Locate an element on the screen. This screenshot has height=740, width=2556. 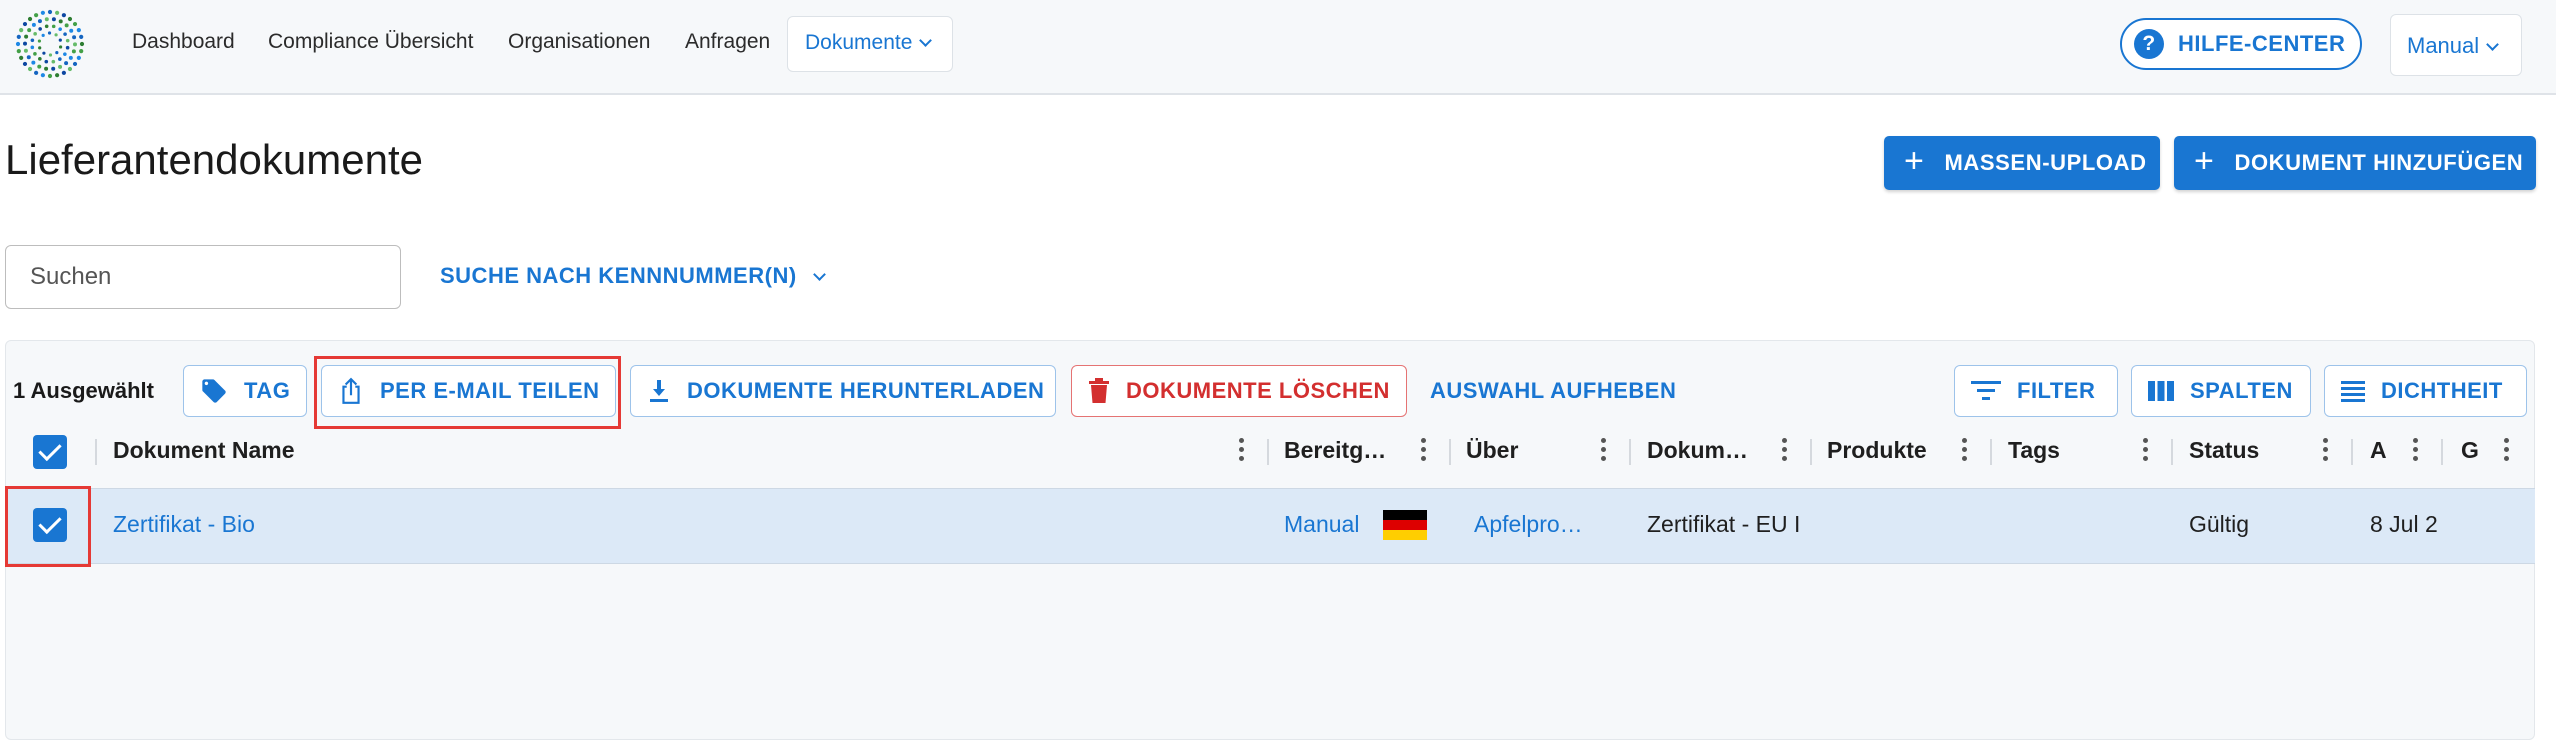
help-center-button: ? HILFE-CENTER is located at coordinates (2241, 44).